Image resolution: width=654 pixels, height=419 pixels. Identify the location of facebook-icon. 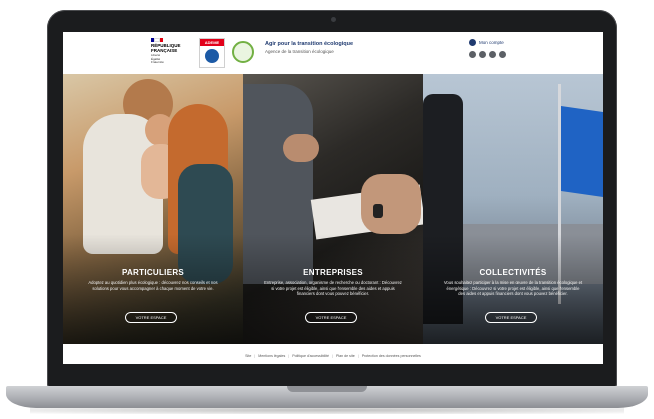
(482, 54).